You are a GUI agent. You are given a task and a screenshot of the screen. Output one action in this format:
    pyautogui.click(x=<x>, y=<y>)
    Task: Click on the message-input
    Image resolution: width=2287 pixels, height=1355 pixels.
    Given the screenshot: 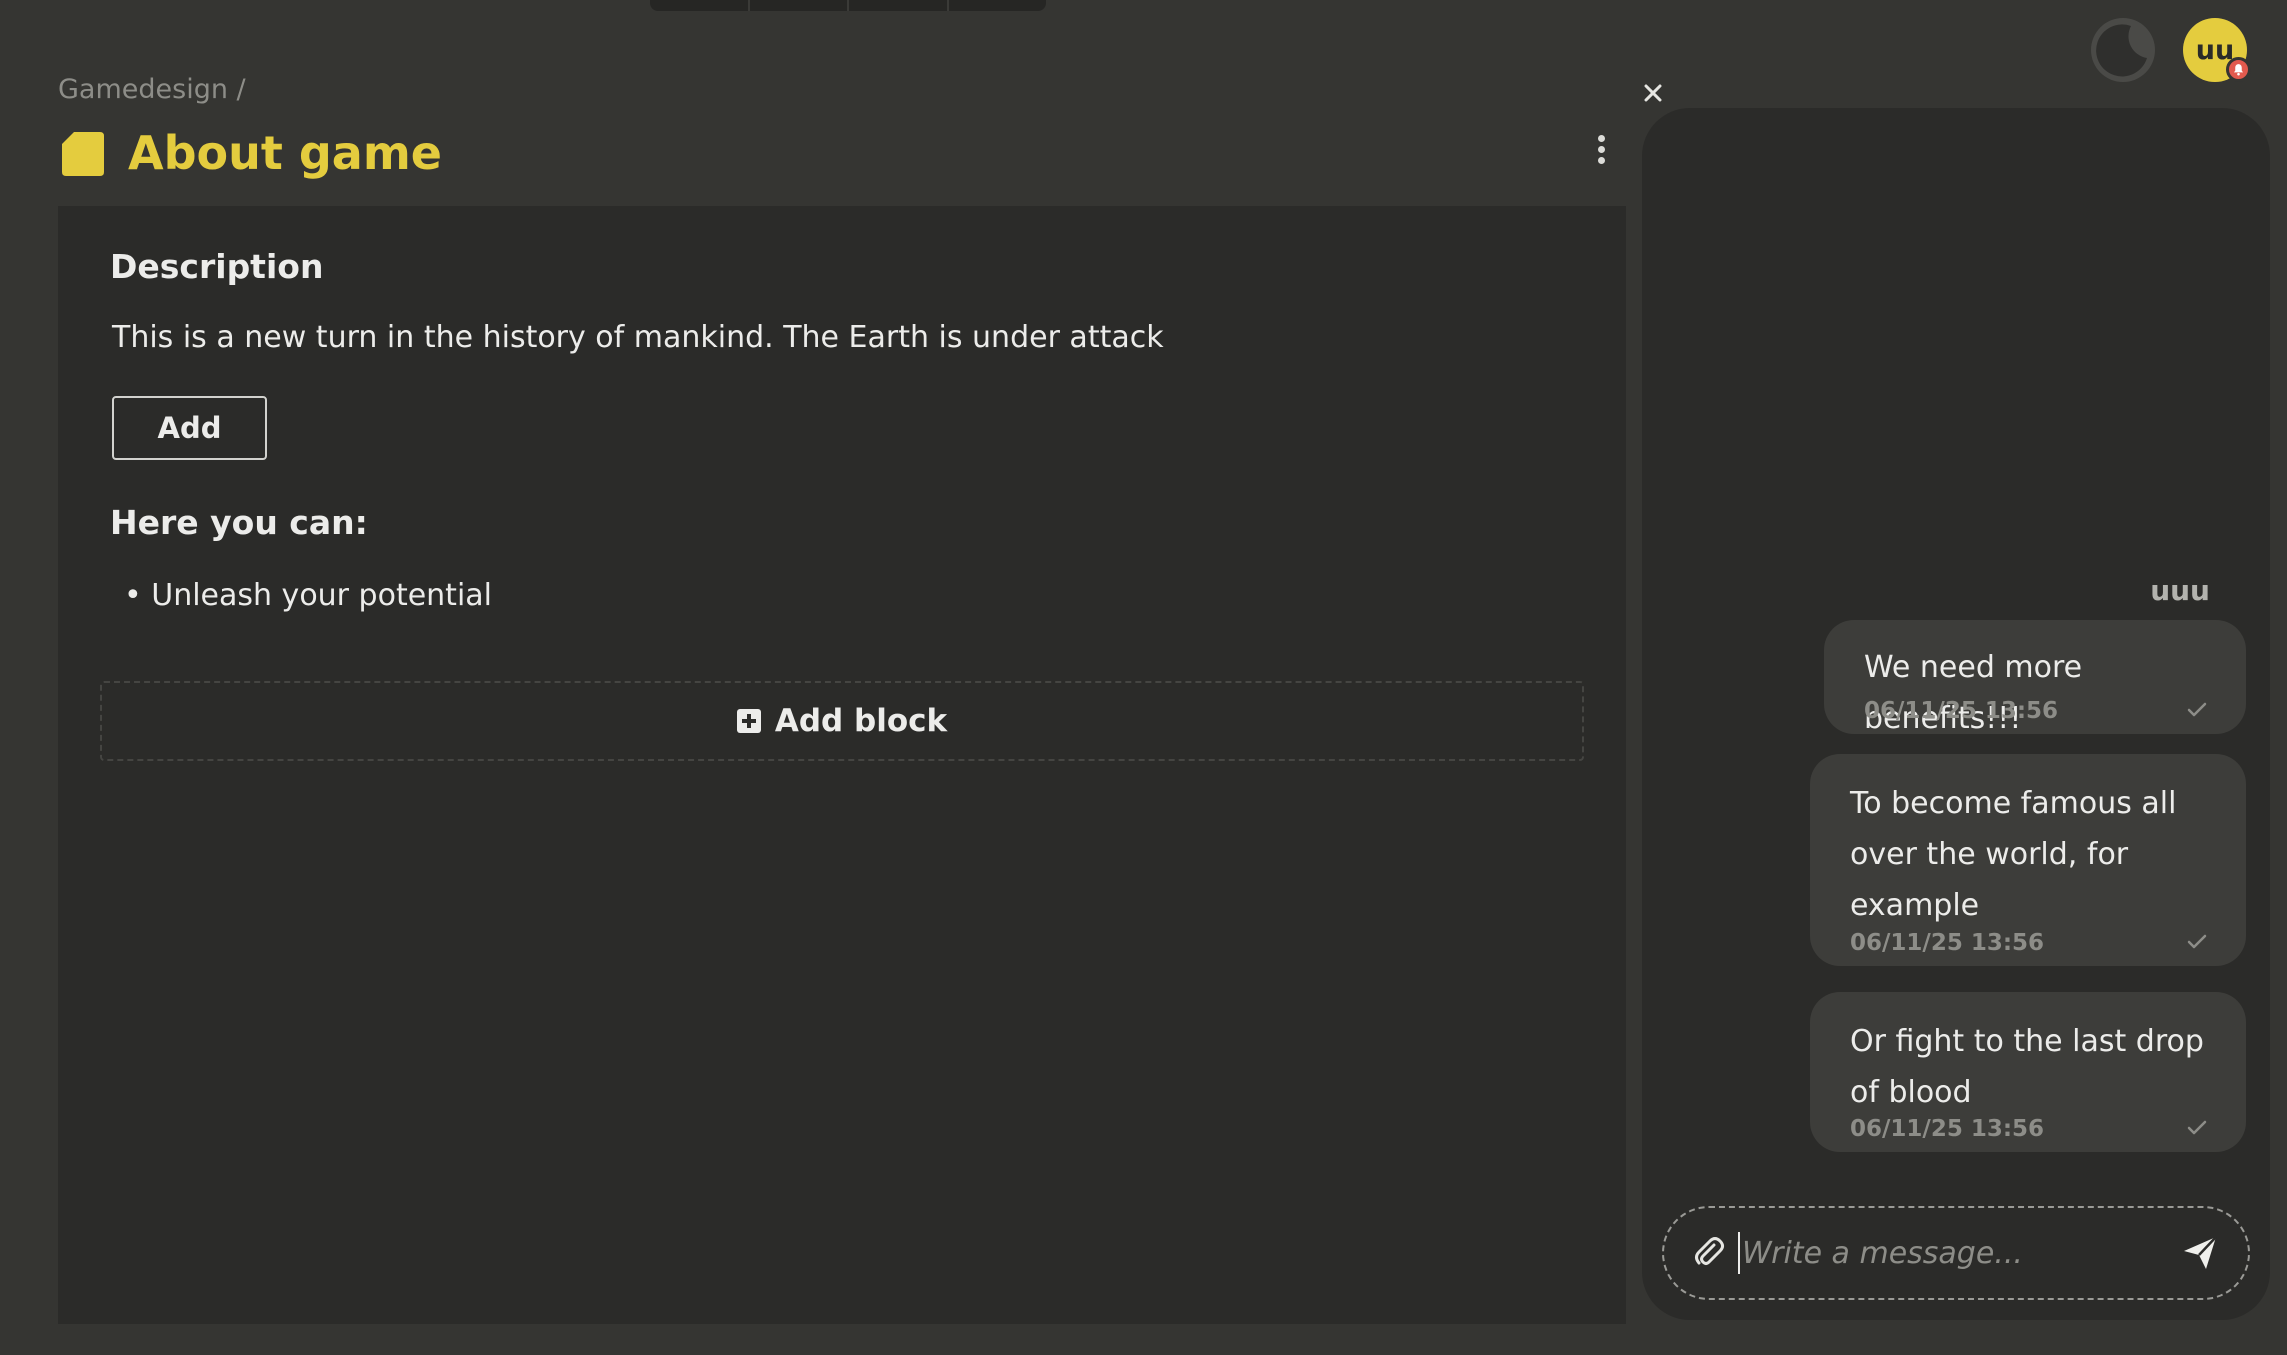 What is the action you would take?
    pyautogui.click(x=1953, y=1253)
    